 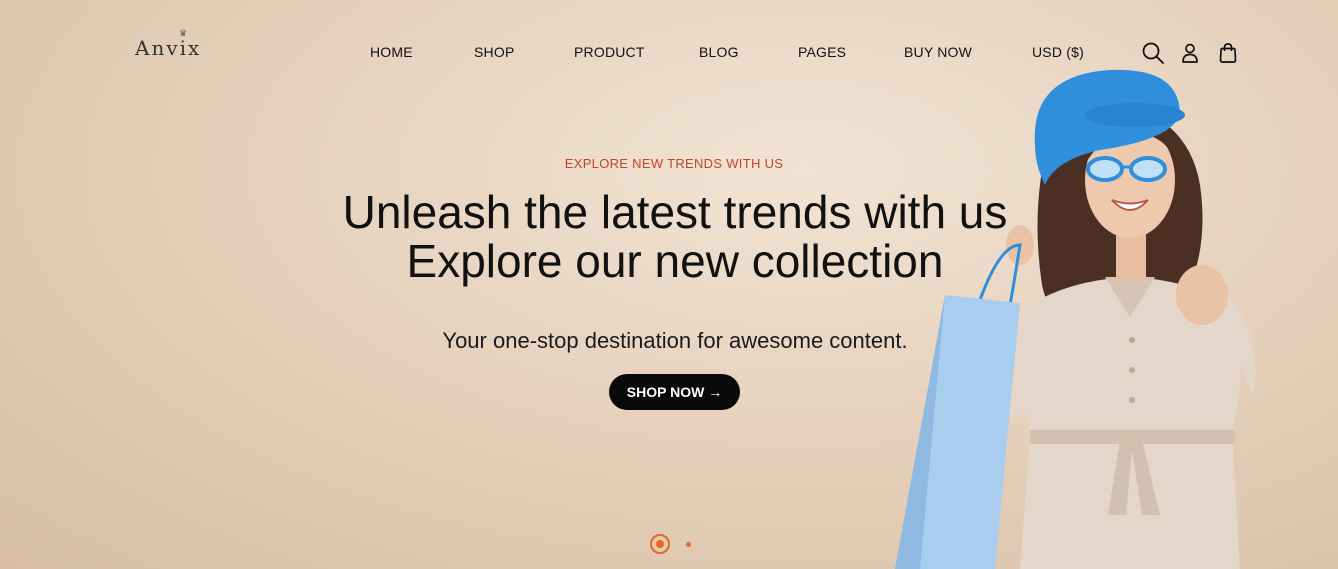 I want to click on brand-logo: Anvix ♛, so click(x=168, y=44).